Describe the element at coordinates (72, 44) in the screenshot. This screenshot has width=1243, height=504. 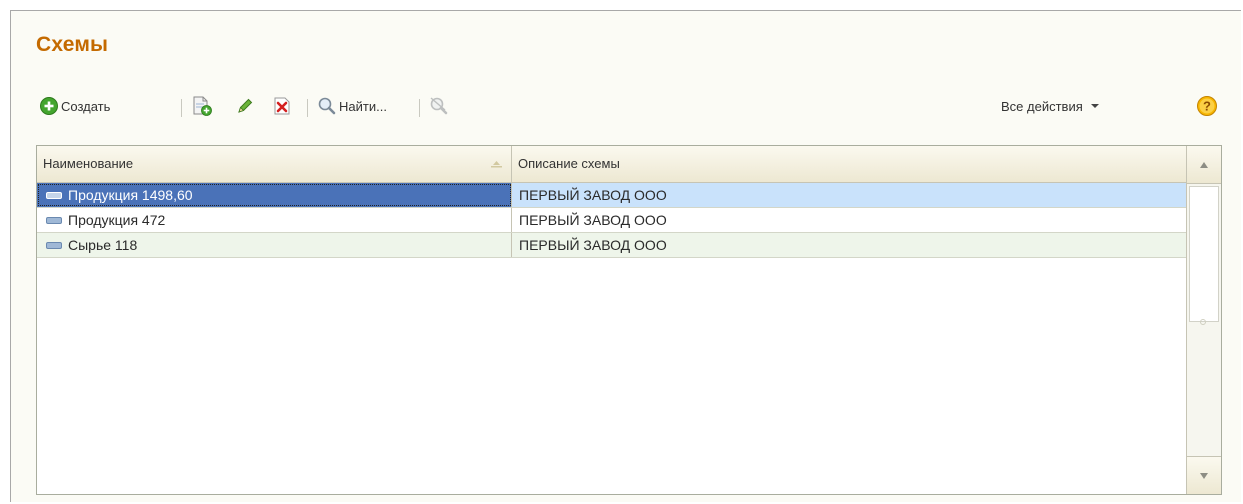
I see `page-title: Схемы` at that location.